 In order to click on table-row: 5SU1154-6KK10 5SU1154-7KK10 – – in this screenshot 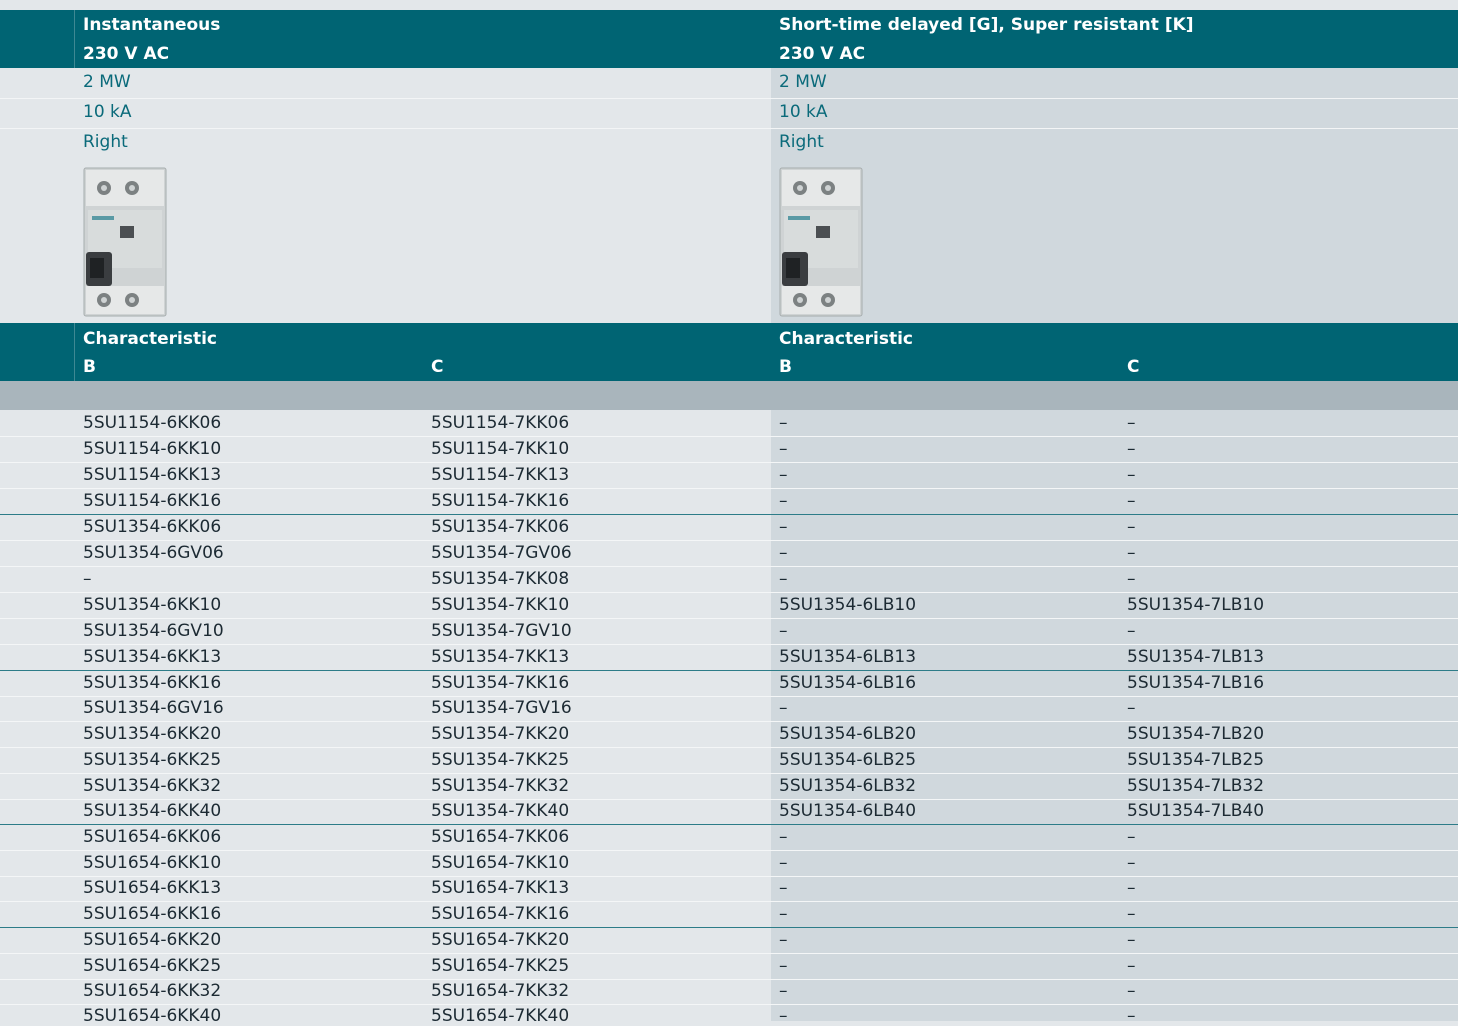, I will do `click(729, 449)`.